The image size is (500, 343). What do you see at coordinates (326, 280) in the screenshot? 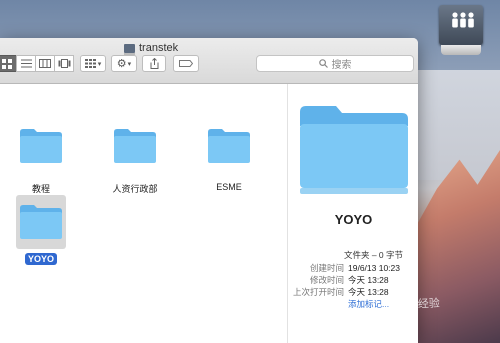
I see `meta-modified-label: 修改时间` at bounding box center [326, 280].